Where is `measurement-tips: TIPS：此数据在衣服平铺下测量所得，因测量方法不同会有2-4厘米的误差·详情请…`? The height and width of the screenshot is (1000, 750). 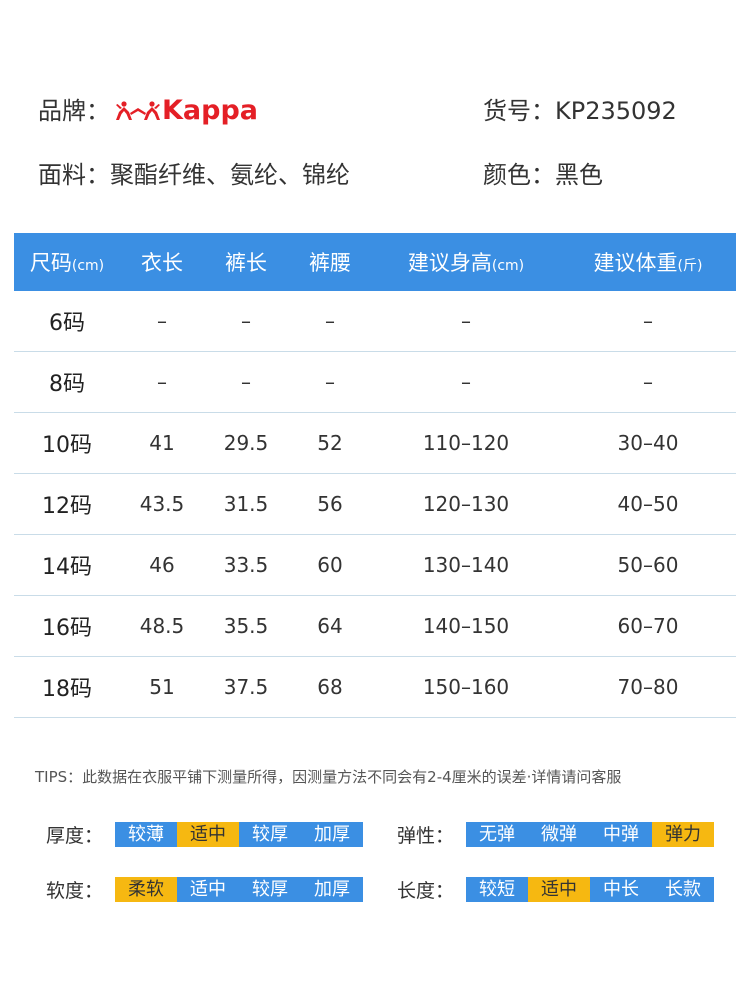 measurement-tips: TIPS：此数据在衣服平铺下测量所得，因测量方法不同会有2-4厘米的误差·详情请… is located at coordinates (328, 777).